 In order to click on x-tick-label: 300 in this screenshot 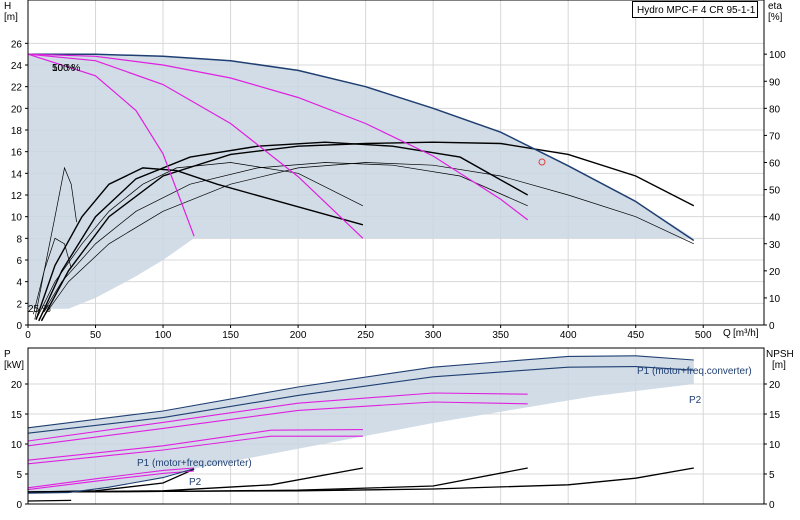, I will do `click(433, 335)`.